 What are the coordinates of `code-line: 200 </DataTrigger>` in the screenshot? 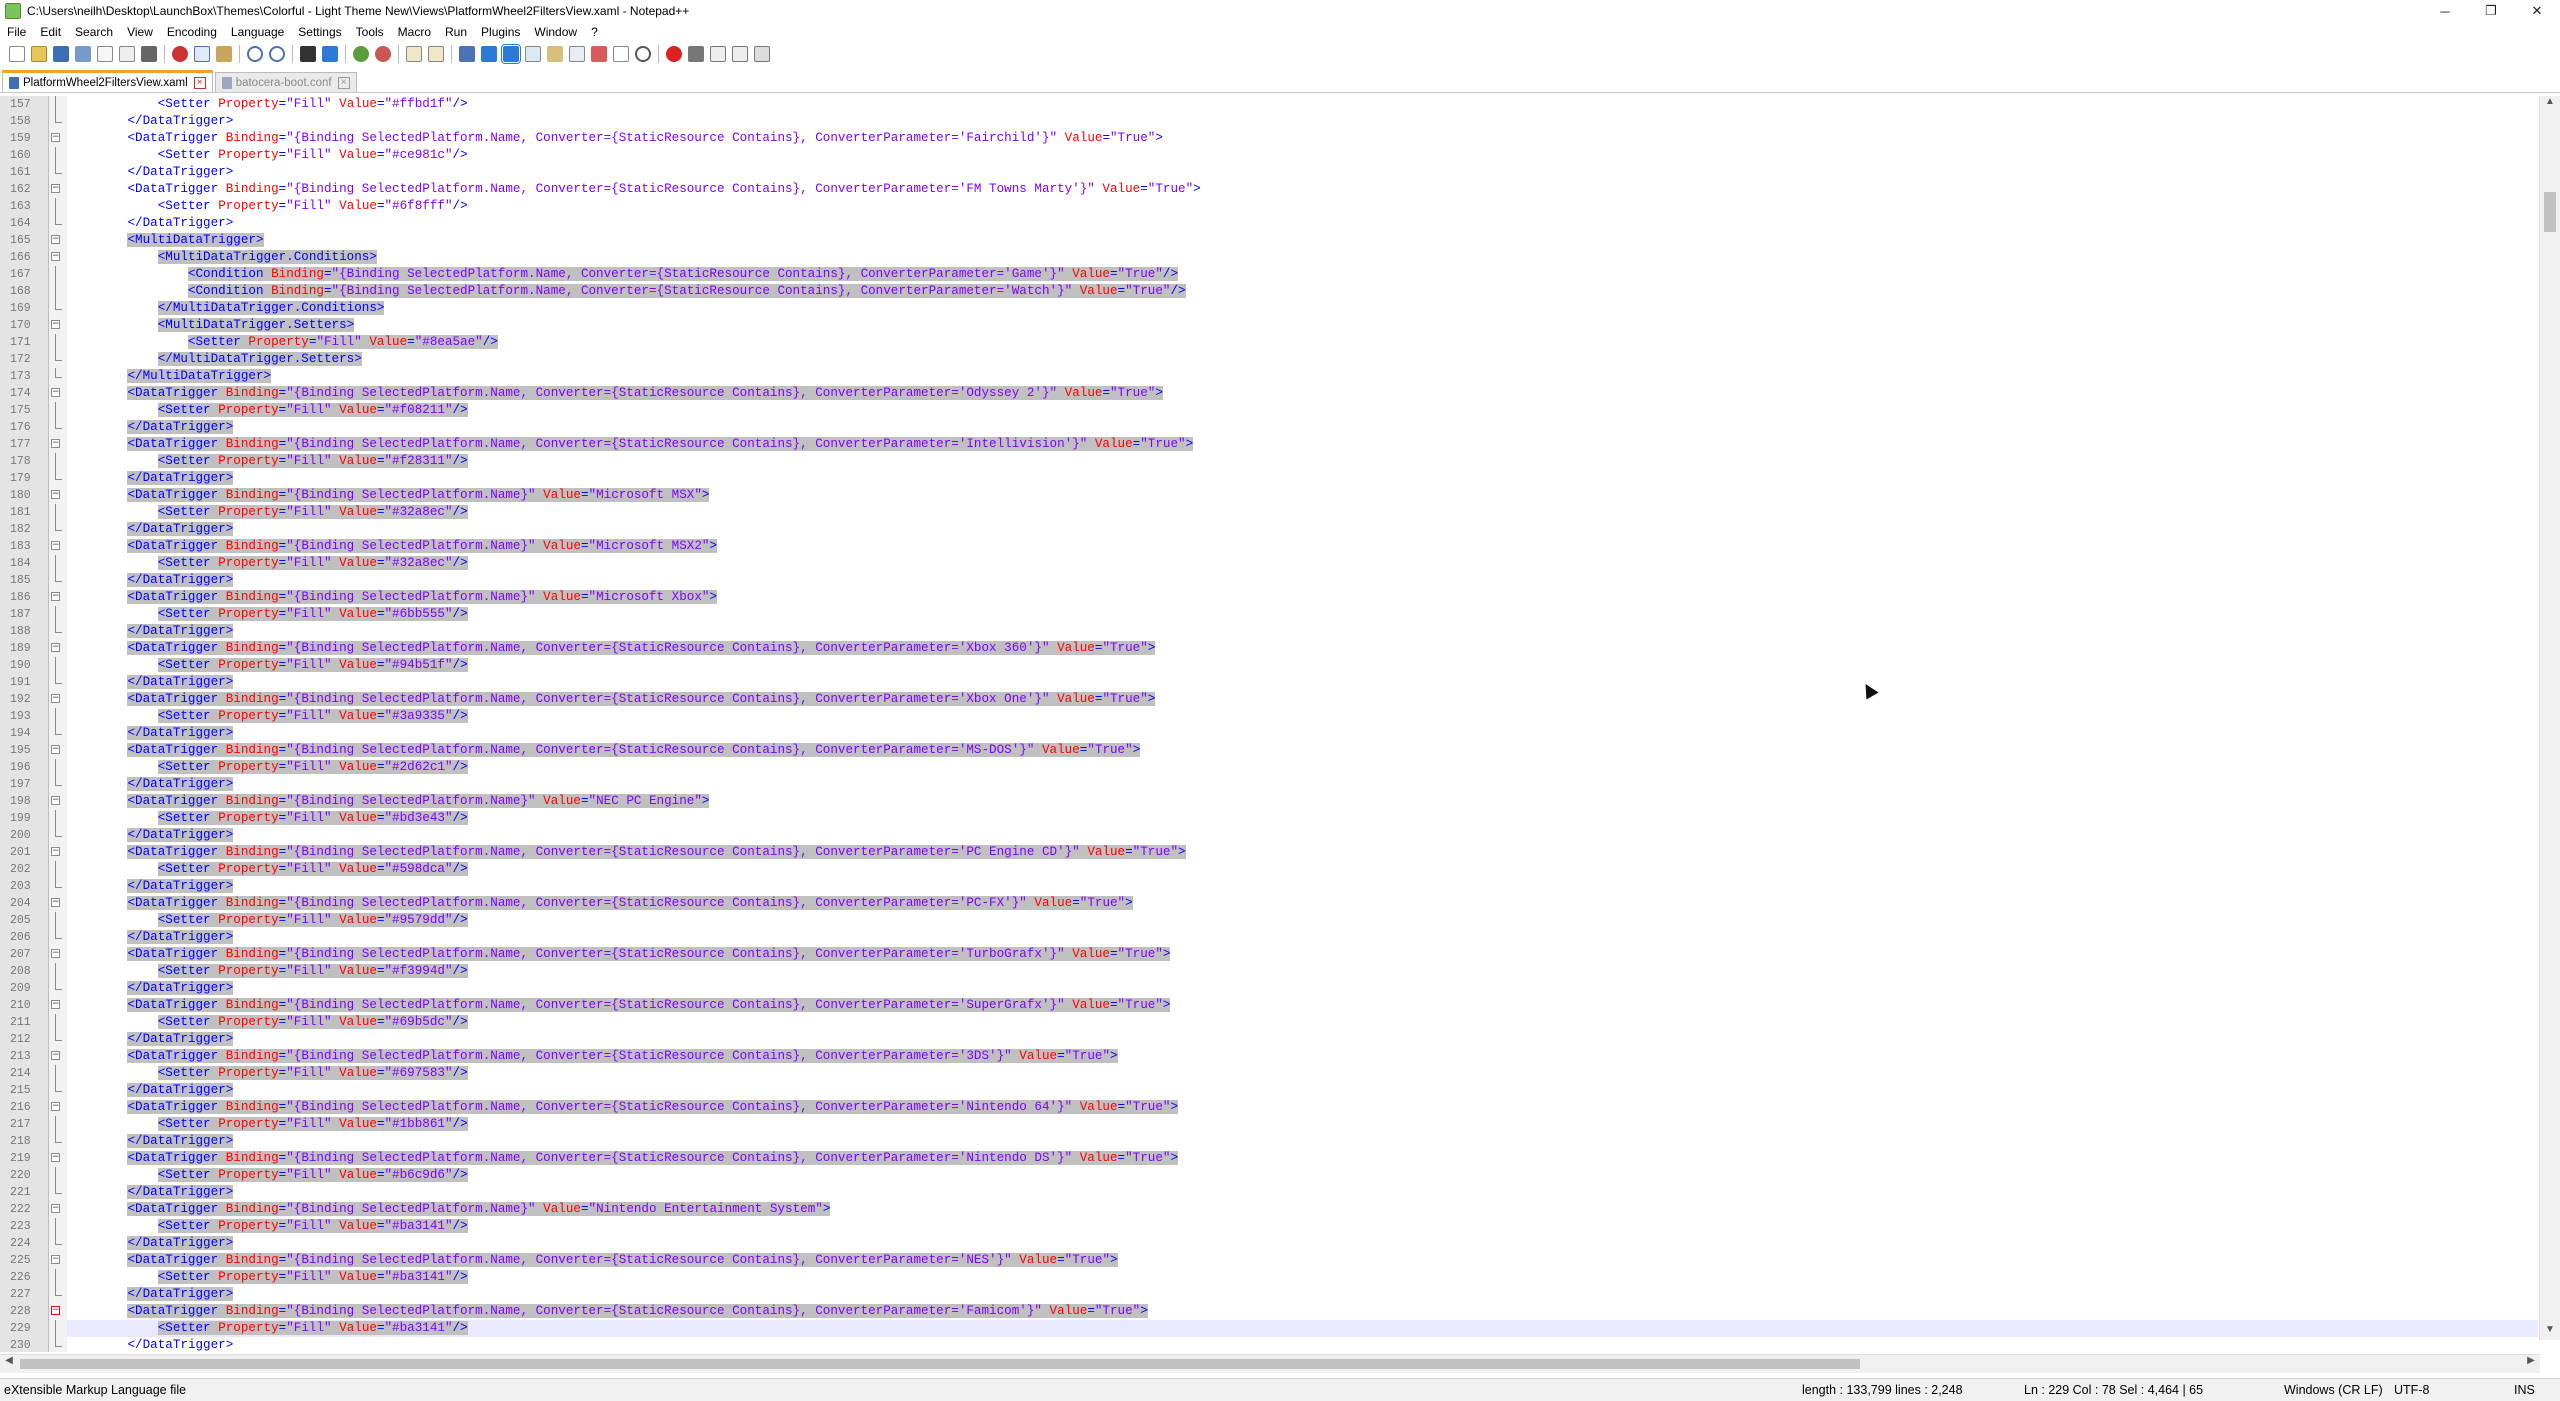 It's located at (1274, 835).